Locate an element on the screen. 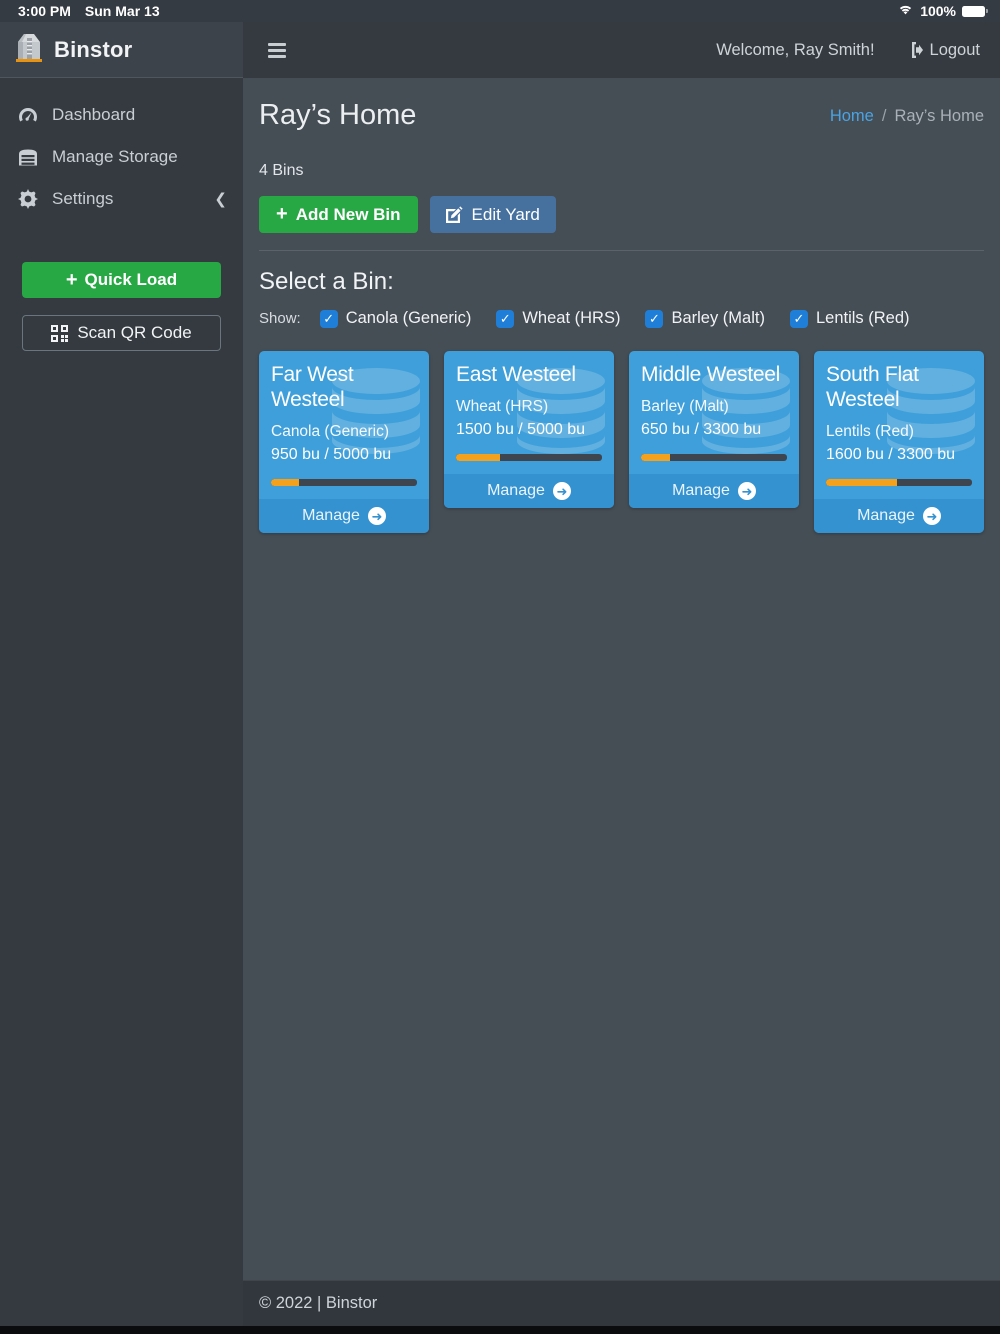 The width and height of the screenshot is (1000, 1334). bin-name: East Westeel is located at coordinates (516, 374).